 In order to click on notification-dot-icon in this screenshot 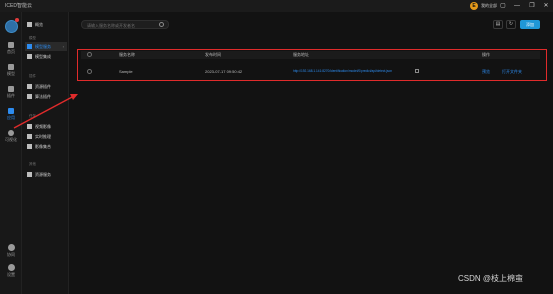, I will do `click(17, 20)`.